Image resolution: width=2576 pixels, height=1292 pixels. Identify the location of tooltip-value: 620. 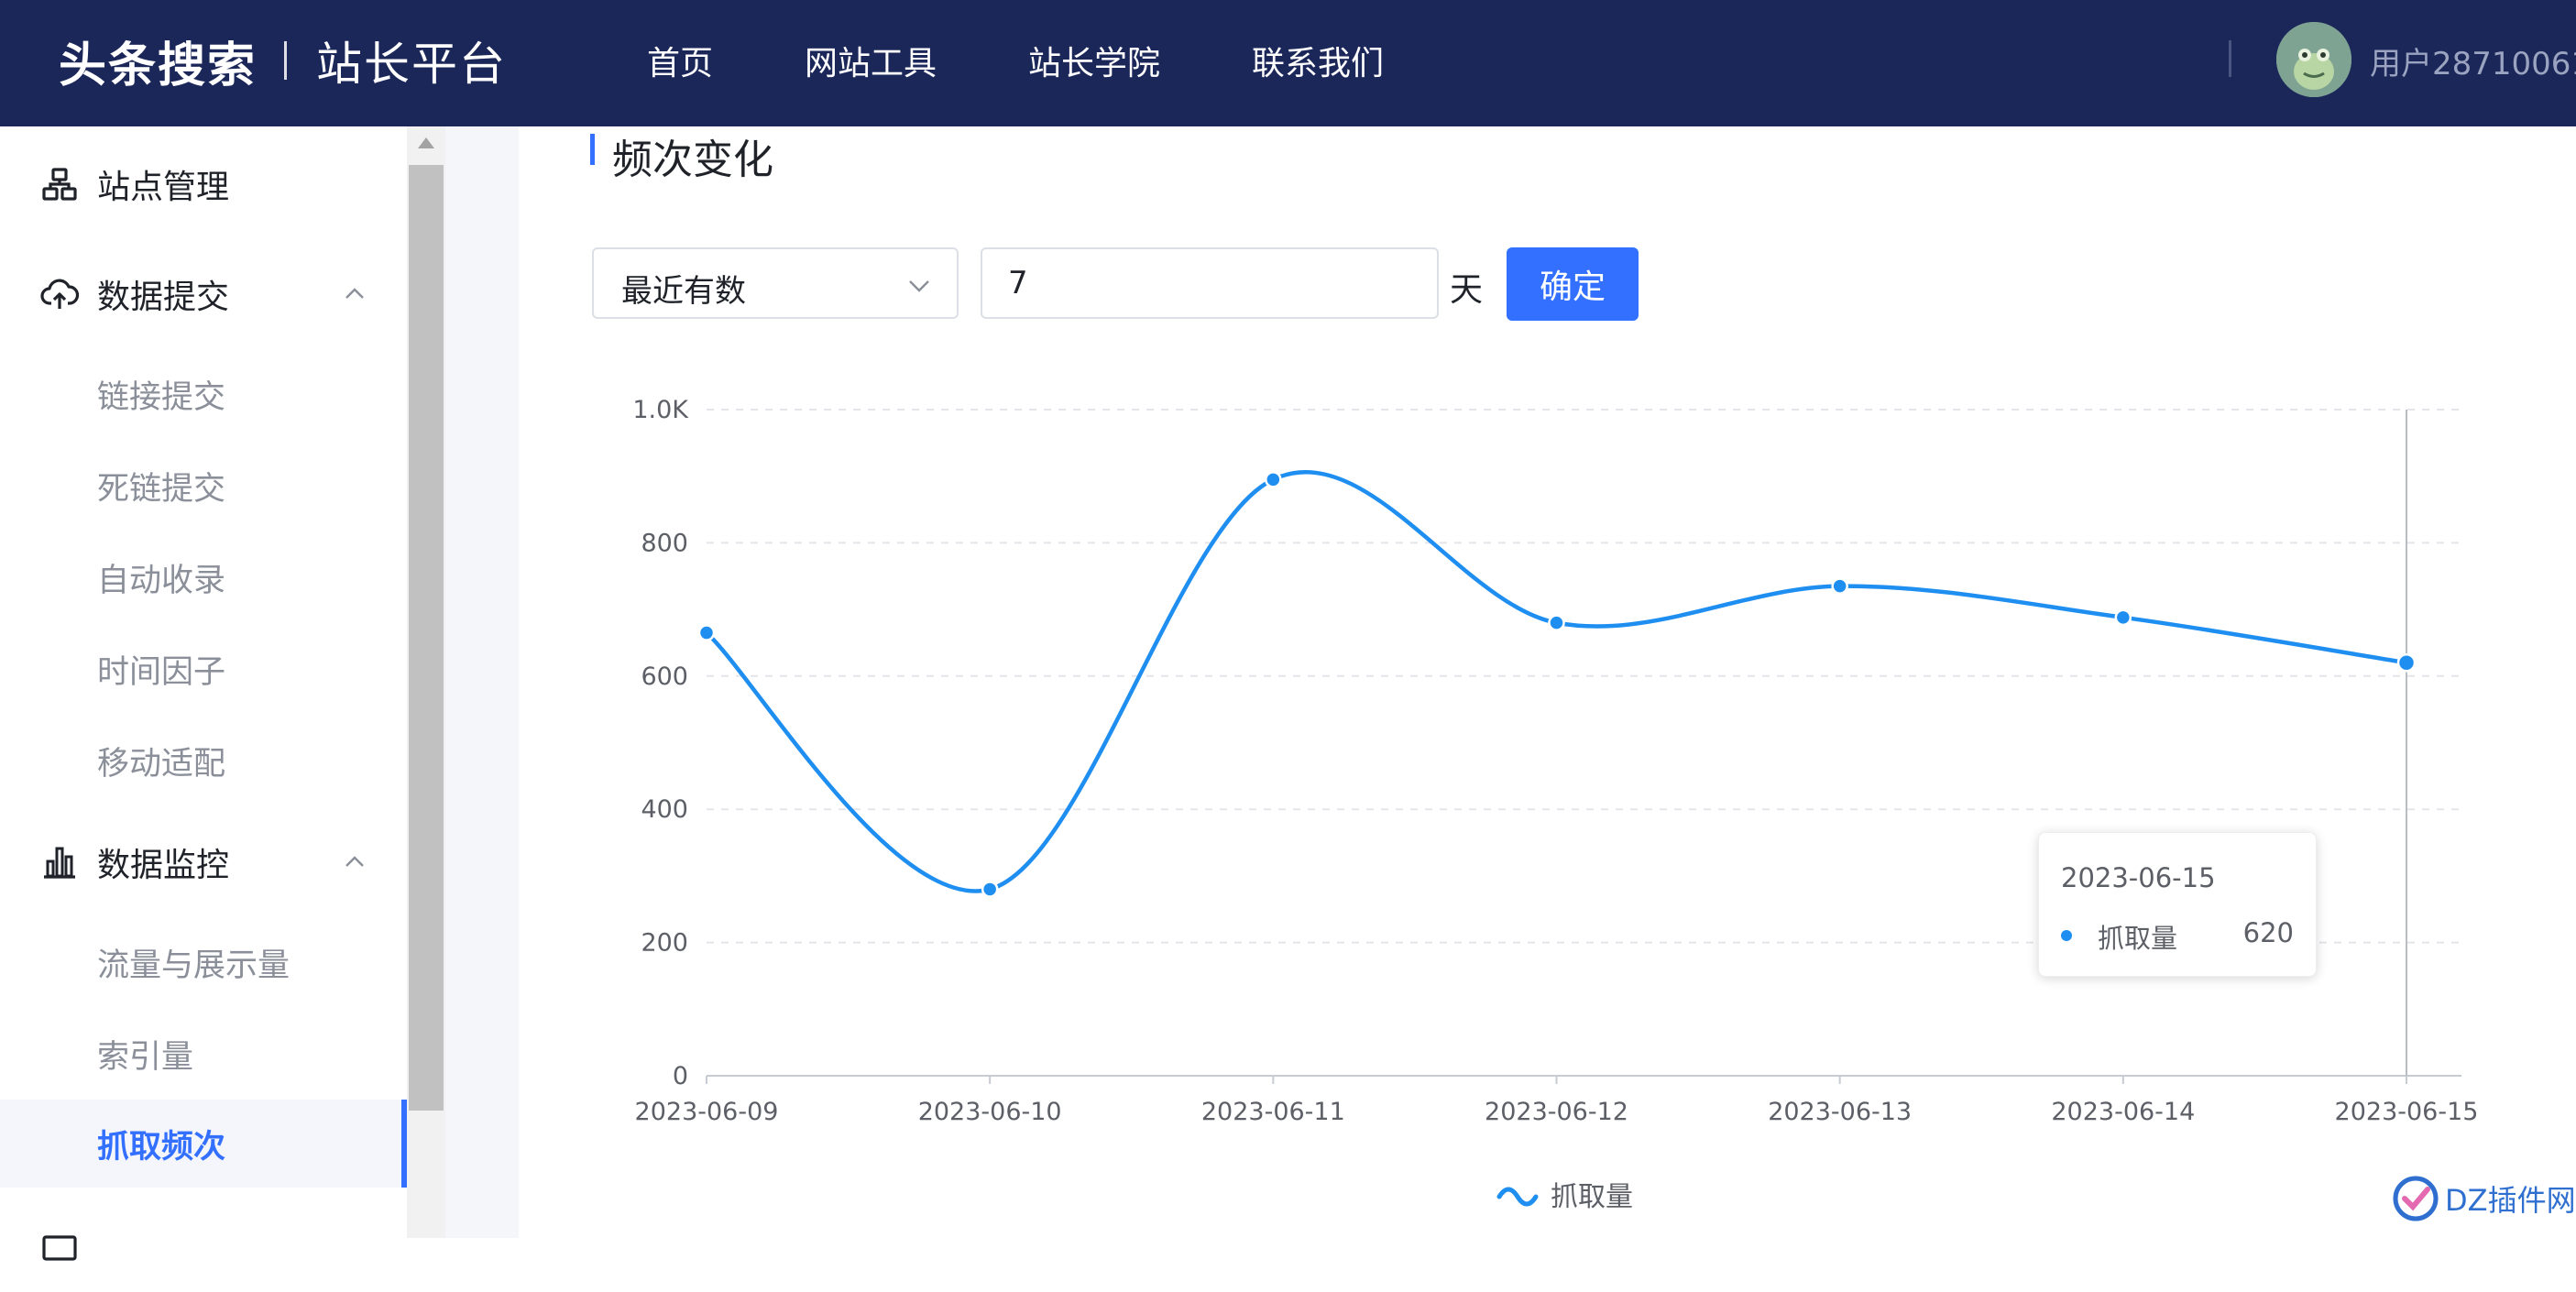
(2268, 932).